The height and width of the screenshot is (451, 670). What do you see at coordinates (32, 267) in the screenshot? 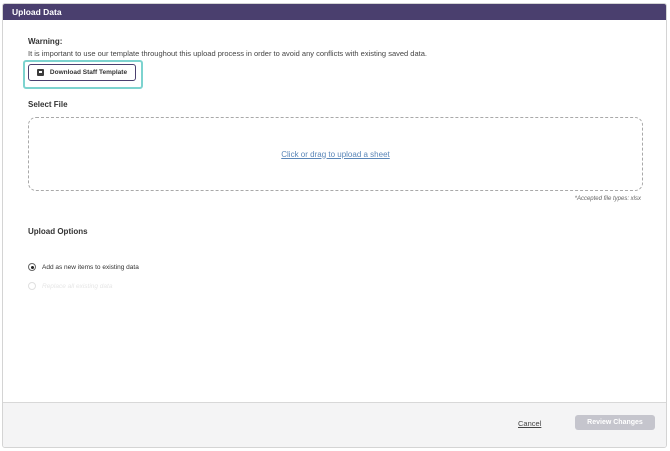
I see `radio-selected-icon` at bounding box center [32, 267].